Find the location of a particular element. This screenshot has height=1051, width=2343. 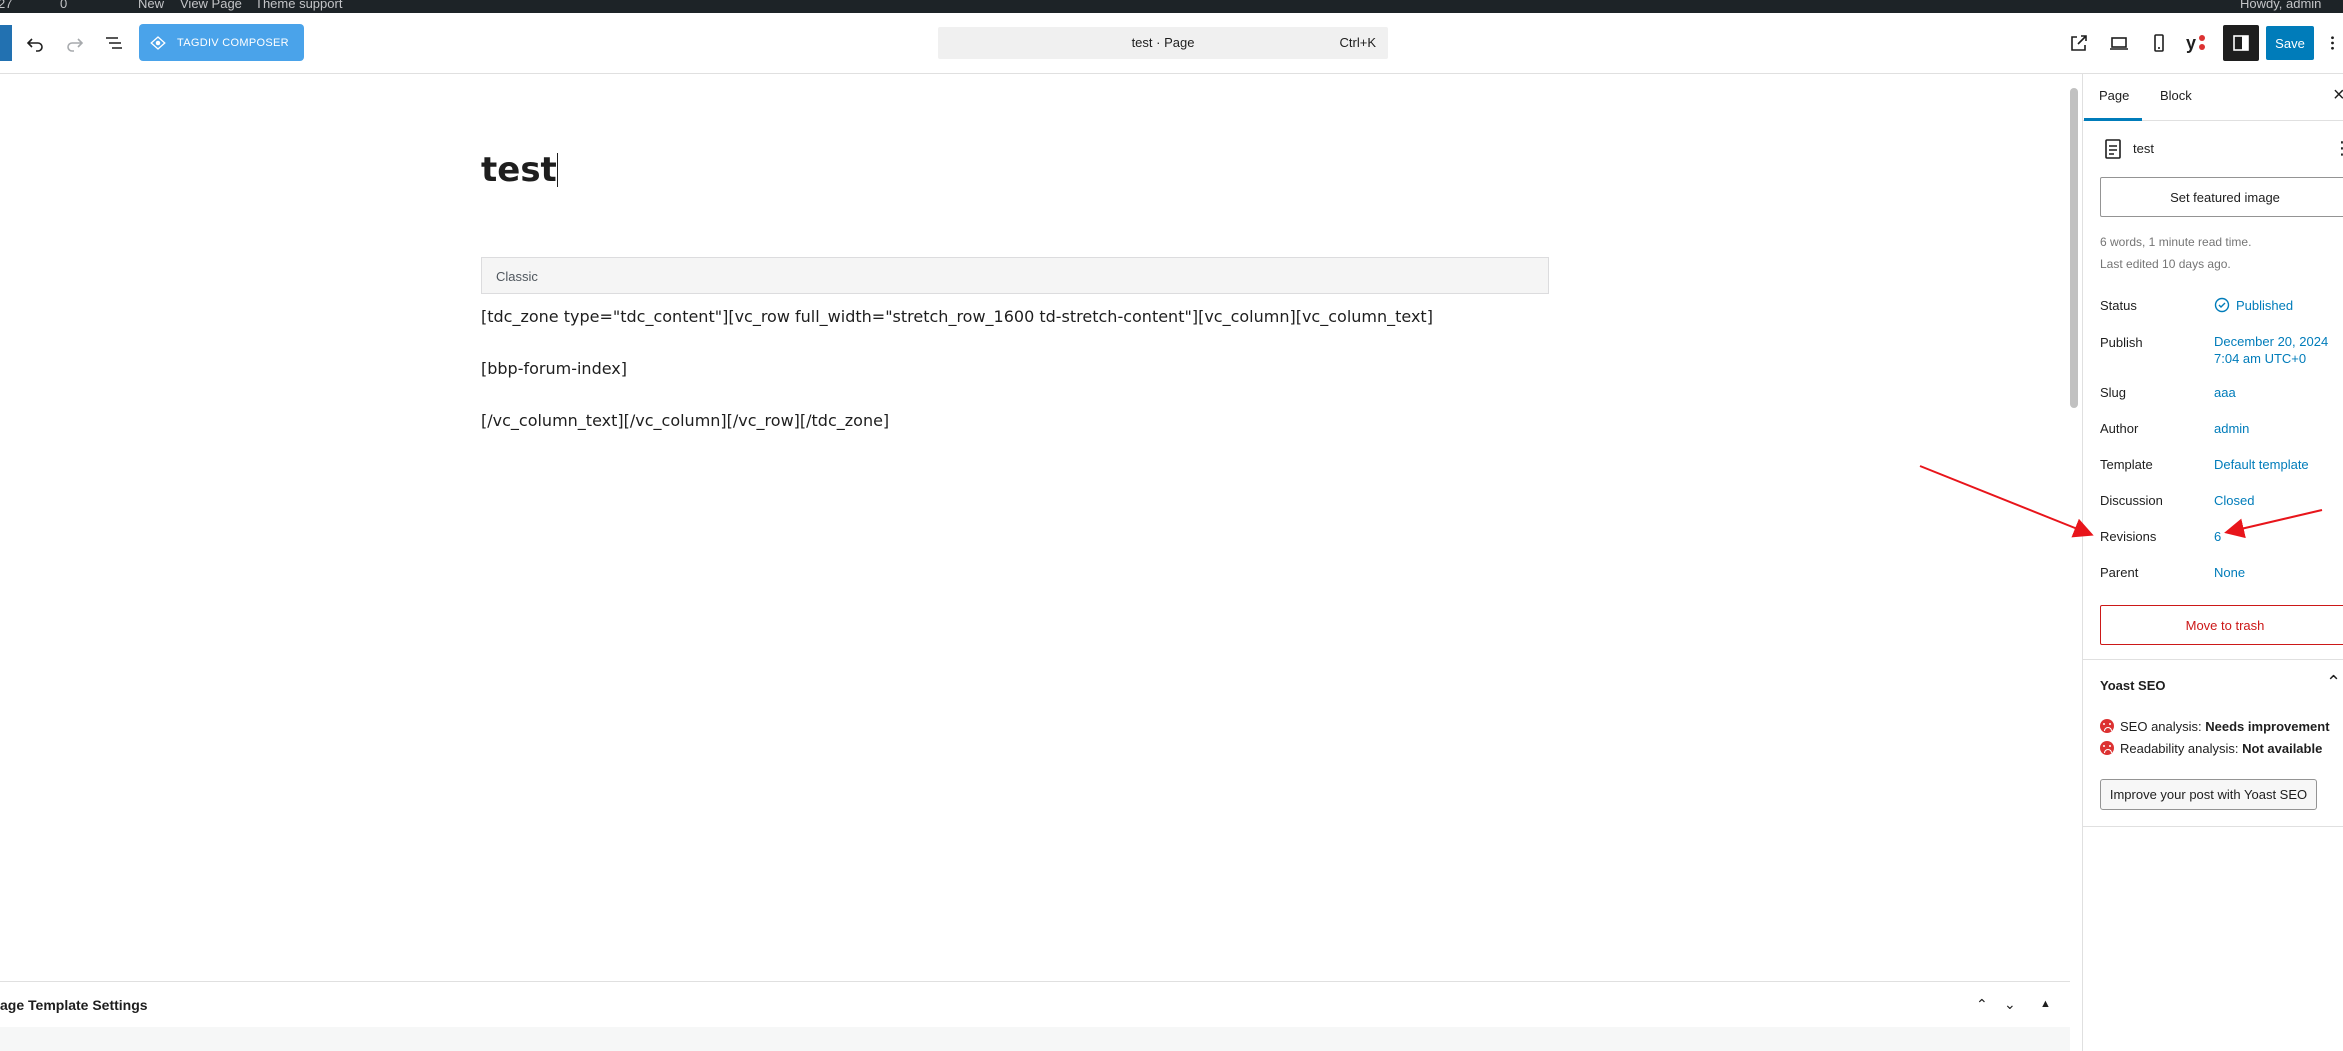

admin-bar-view-page: View Page is located at coordinates (211, 5).